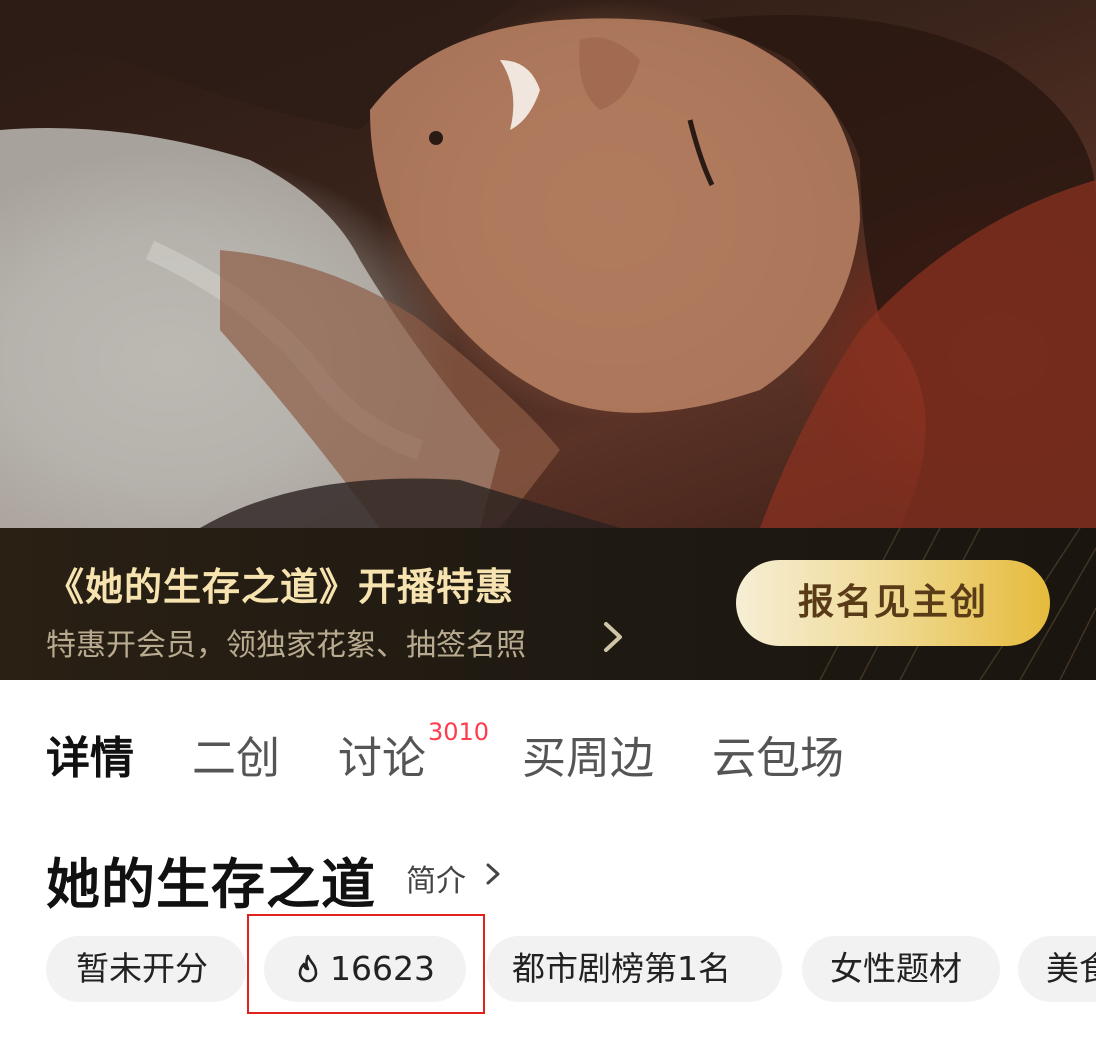 The width and height of the screenshot is (1096, 1053). Describe the element at coordinates (459, 732) in the screenshot. I see `discussion-count-badge: 3010` at that location.